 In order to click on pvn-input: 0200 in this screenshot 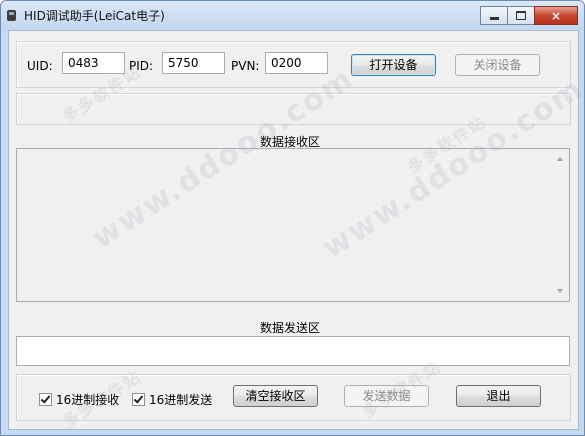, I will do `click(296, 63)`.